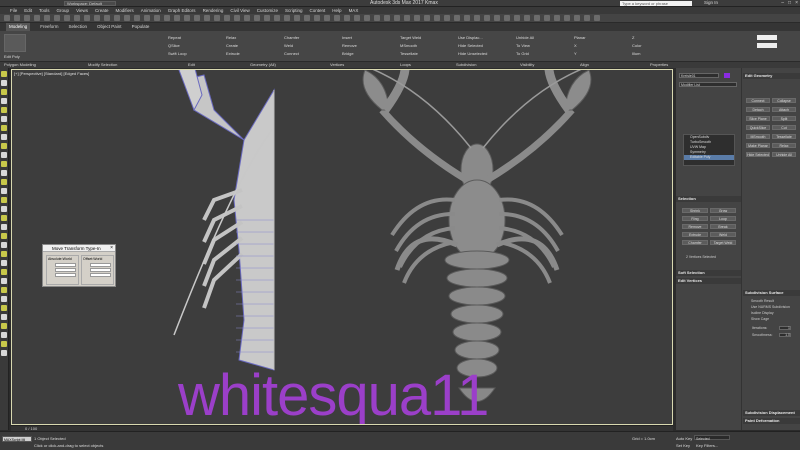 This screenshot has width=800, height=450. Describe the element at coordinates (470, 45) in the screenshot. I see `ribbon-button: Hide Selected` at that location.